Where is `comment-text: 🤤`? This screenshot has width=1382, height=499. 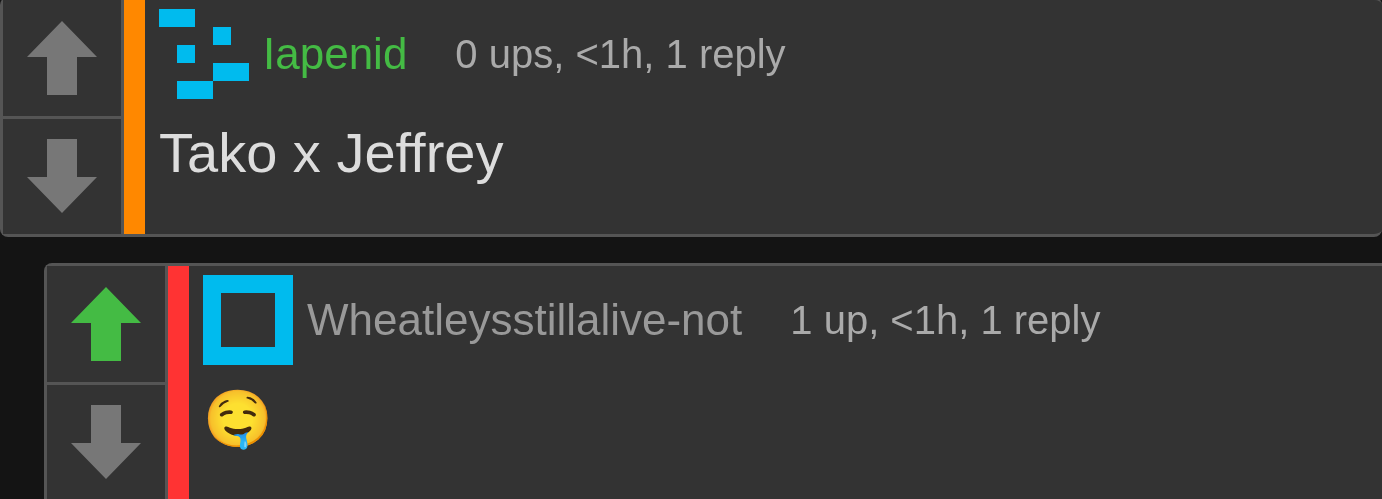 comment-text: 🤤 is located at coordinates (238, 419).